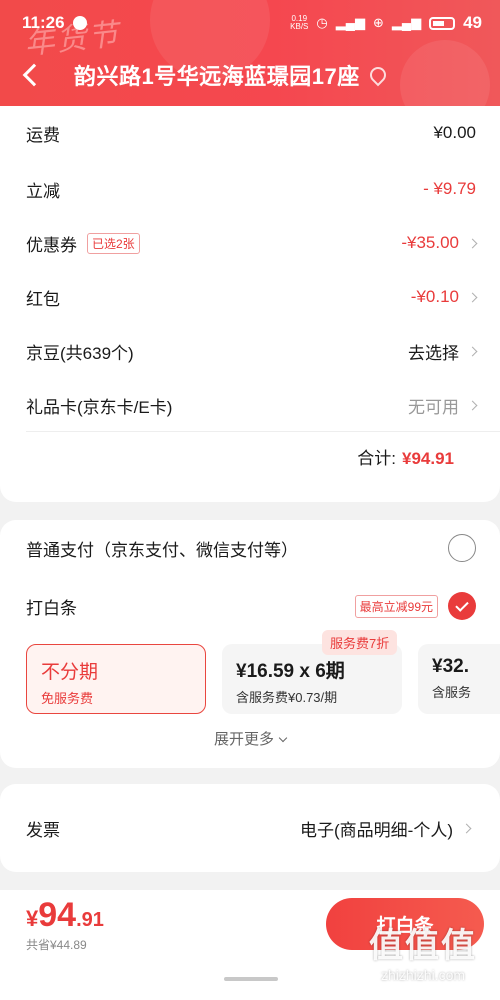  I want to click on baitiao-label: 打白条, so click(51, 608).